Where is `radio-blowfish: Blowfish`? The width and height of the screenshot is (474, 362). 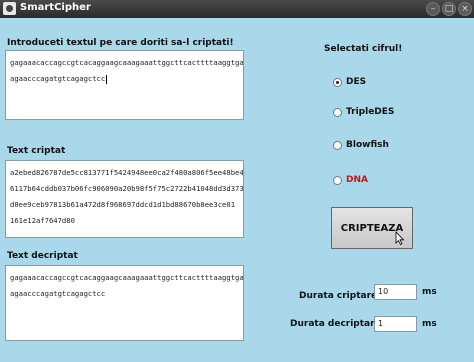
radio-blowfish: Blowfish is located at coordinates (361, 145).